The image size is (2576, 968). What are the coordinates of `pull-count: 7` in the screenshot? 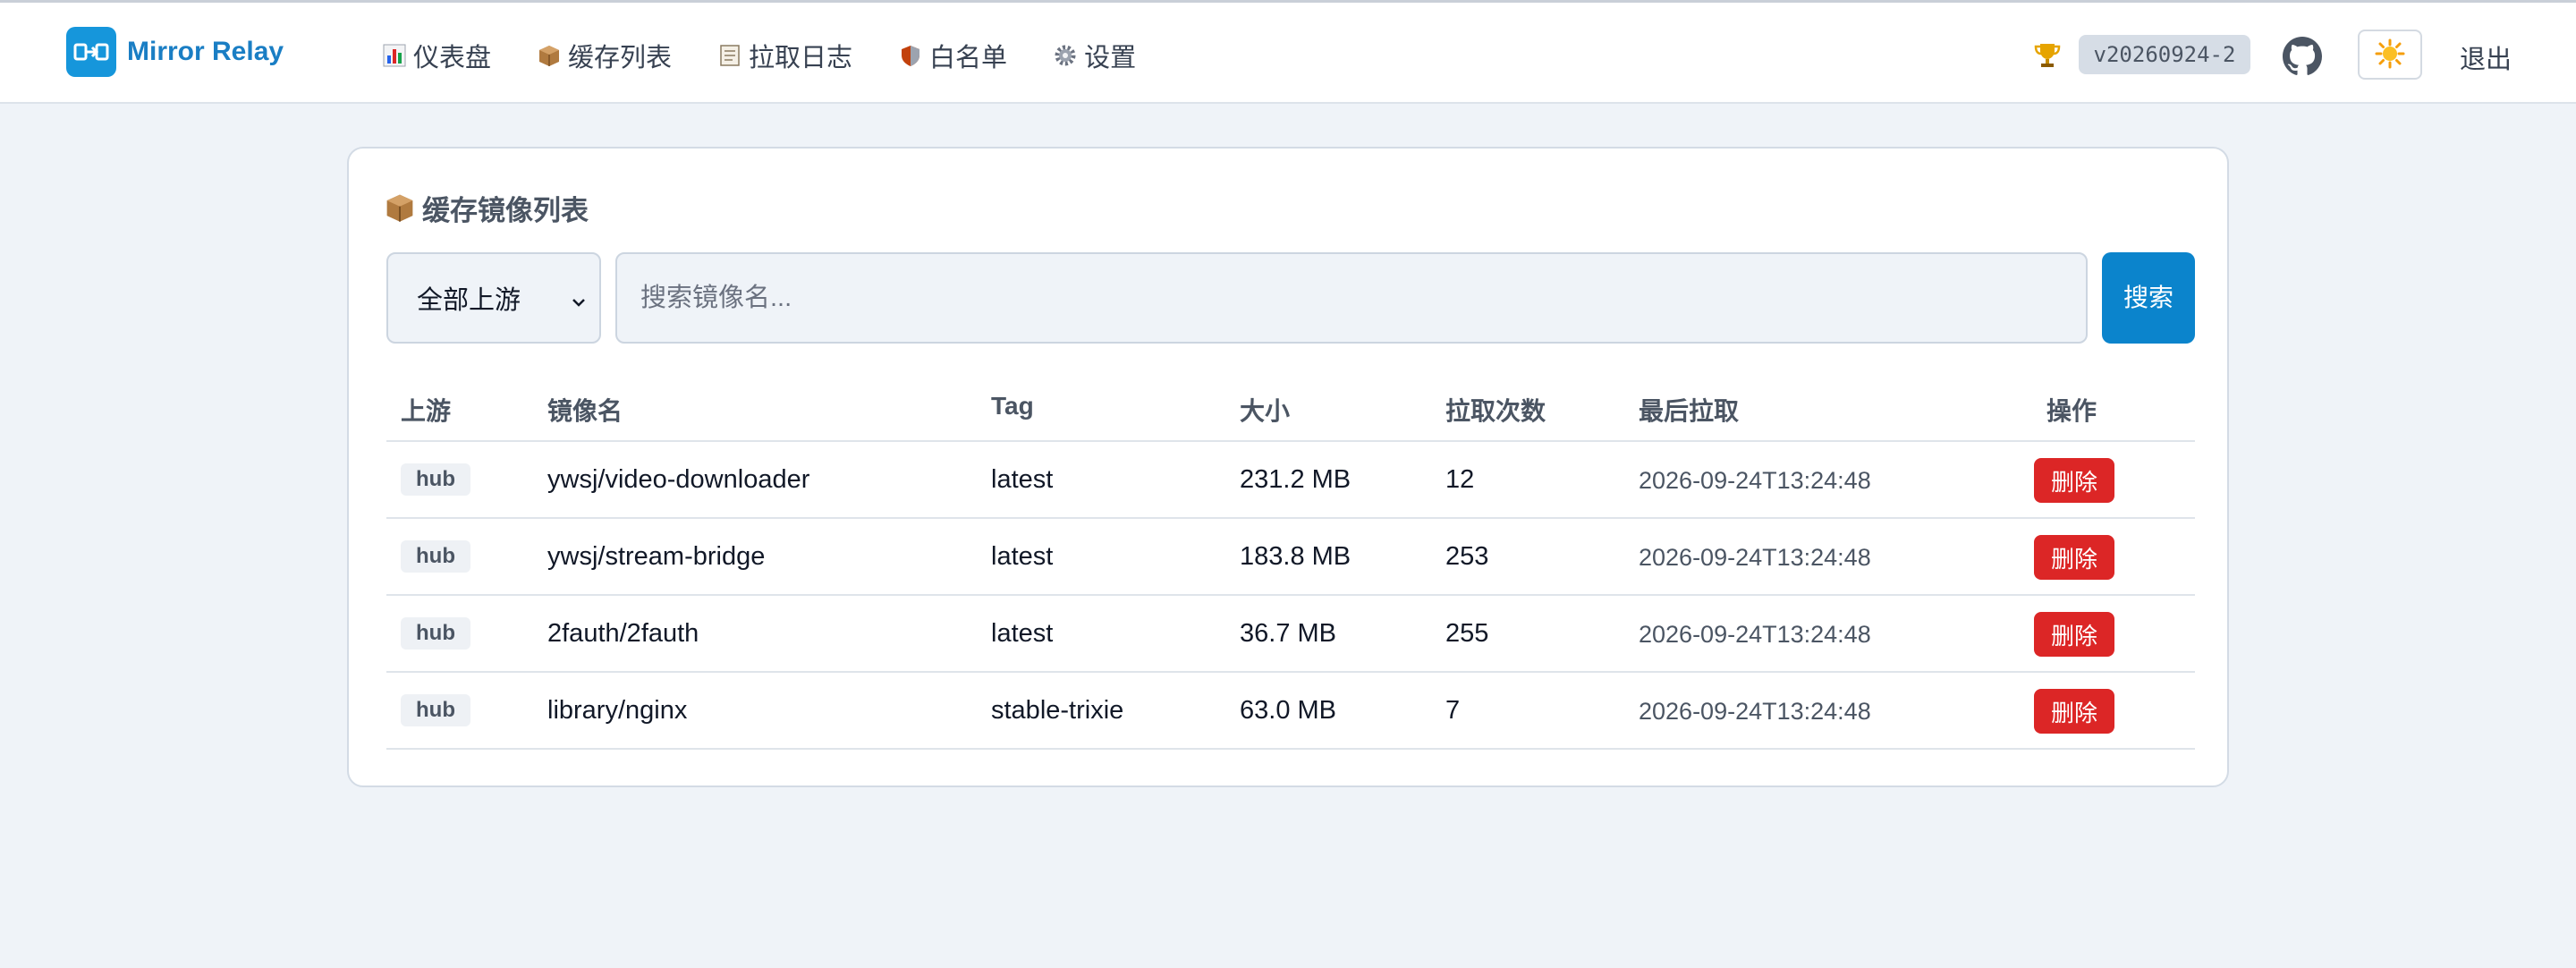 It's located at (1453, 710).